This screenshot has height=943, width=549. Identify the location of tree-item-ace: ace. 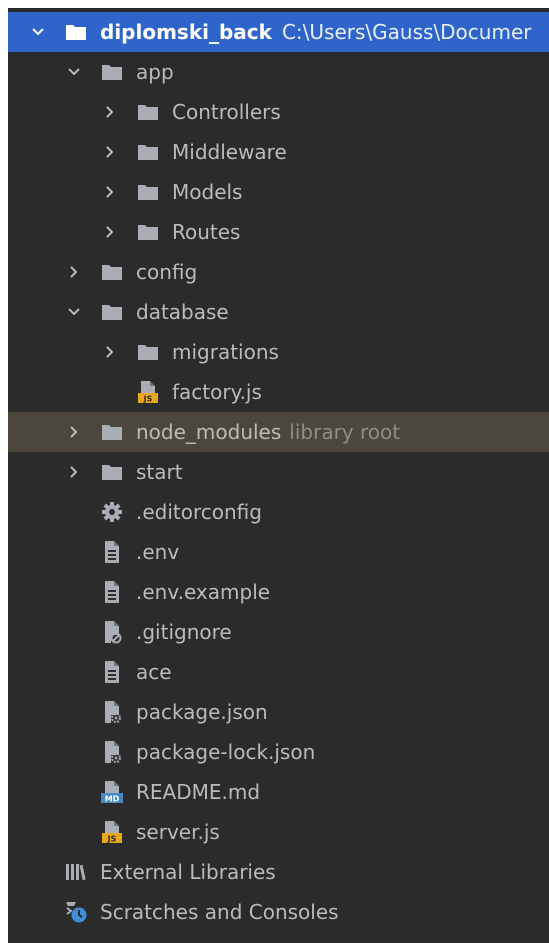
(278, 672).